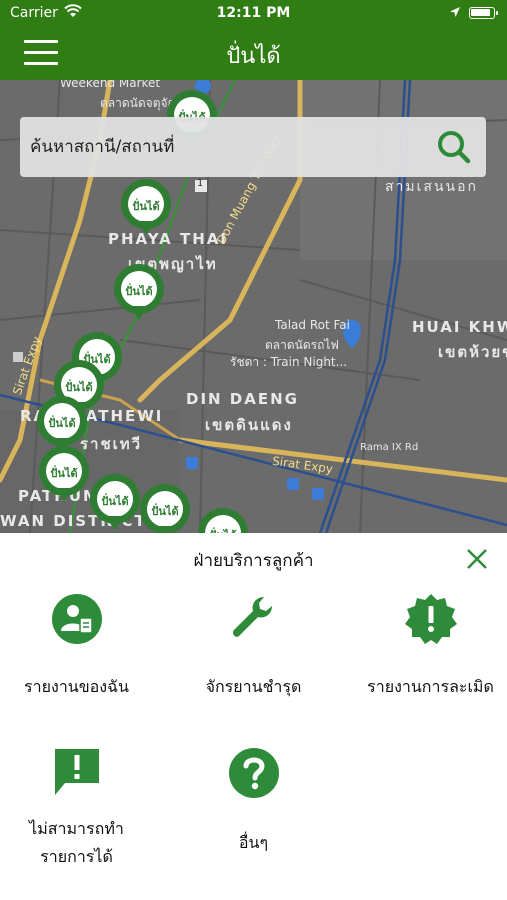  I want to click on battery-icon, so click(483, 13).